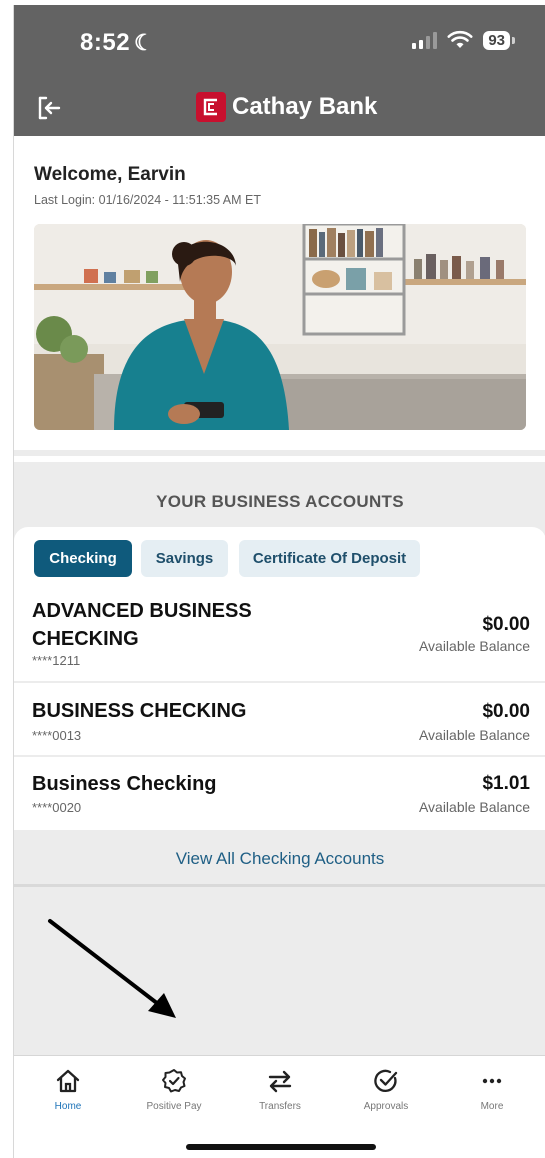  Describe the element at coordinates (386, 1081) in the screenshot. I see `check-circle-icon` at that location.